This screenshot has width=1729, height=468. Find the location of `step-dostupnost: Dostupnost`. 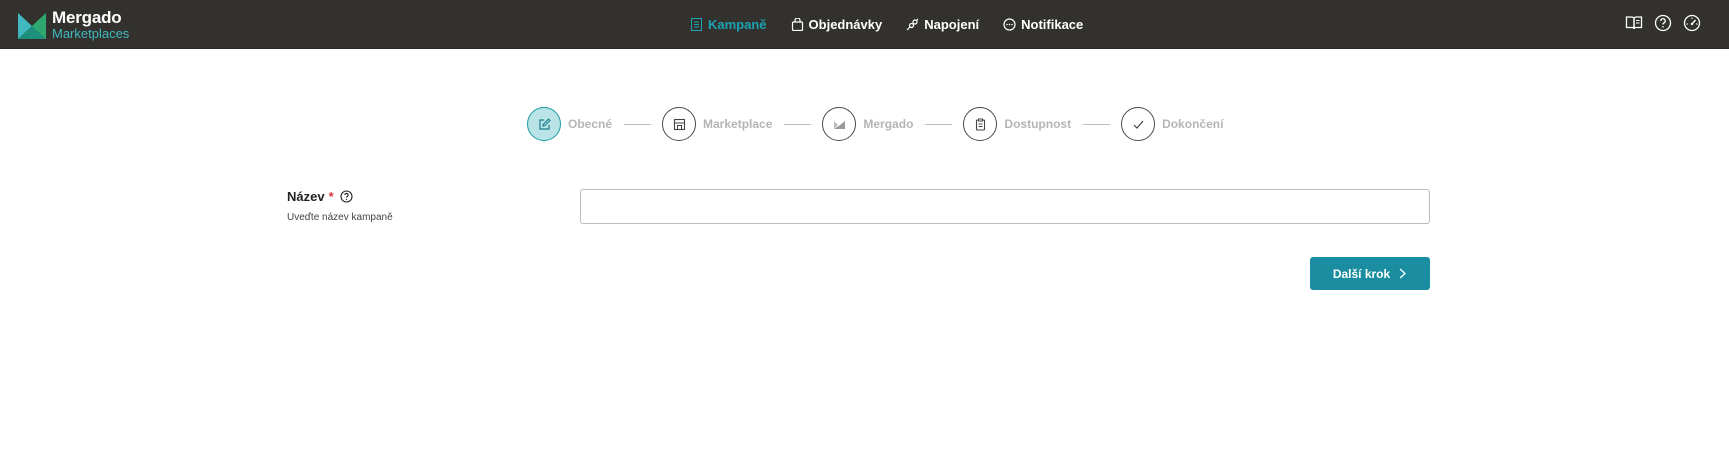

step-dostupnost: Dostupnost is located at coordinates (1017, 124).